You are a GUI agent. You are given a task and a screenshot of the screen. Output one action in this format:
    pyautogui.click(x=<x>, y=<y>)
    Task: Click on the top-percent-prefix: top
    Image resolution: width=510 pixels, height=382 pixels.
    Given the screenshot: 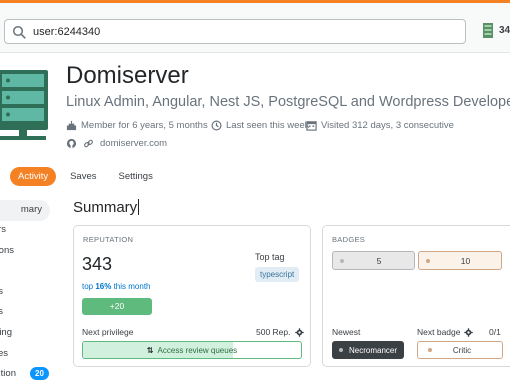 What is the action you would take?
    pyautogui.click(x=89, y=286)
    